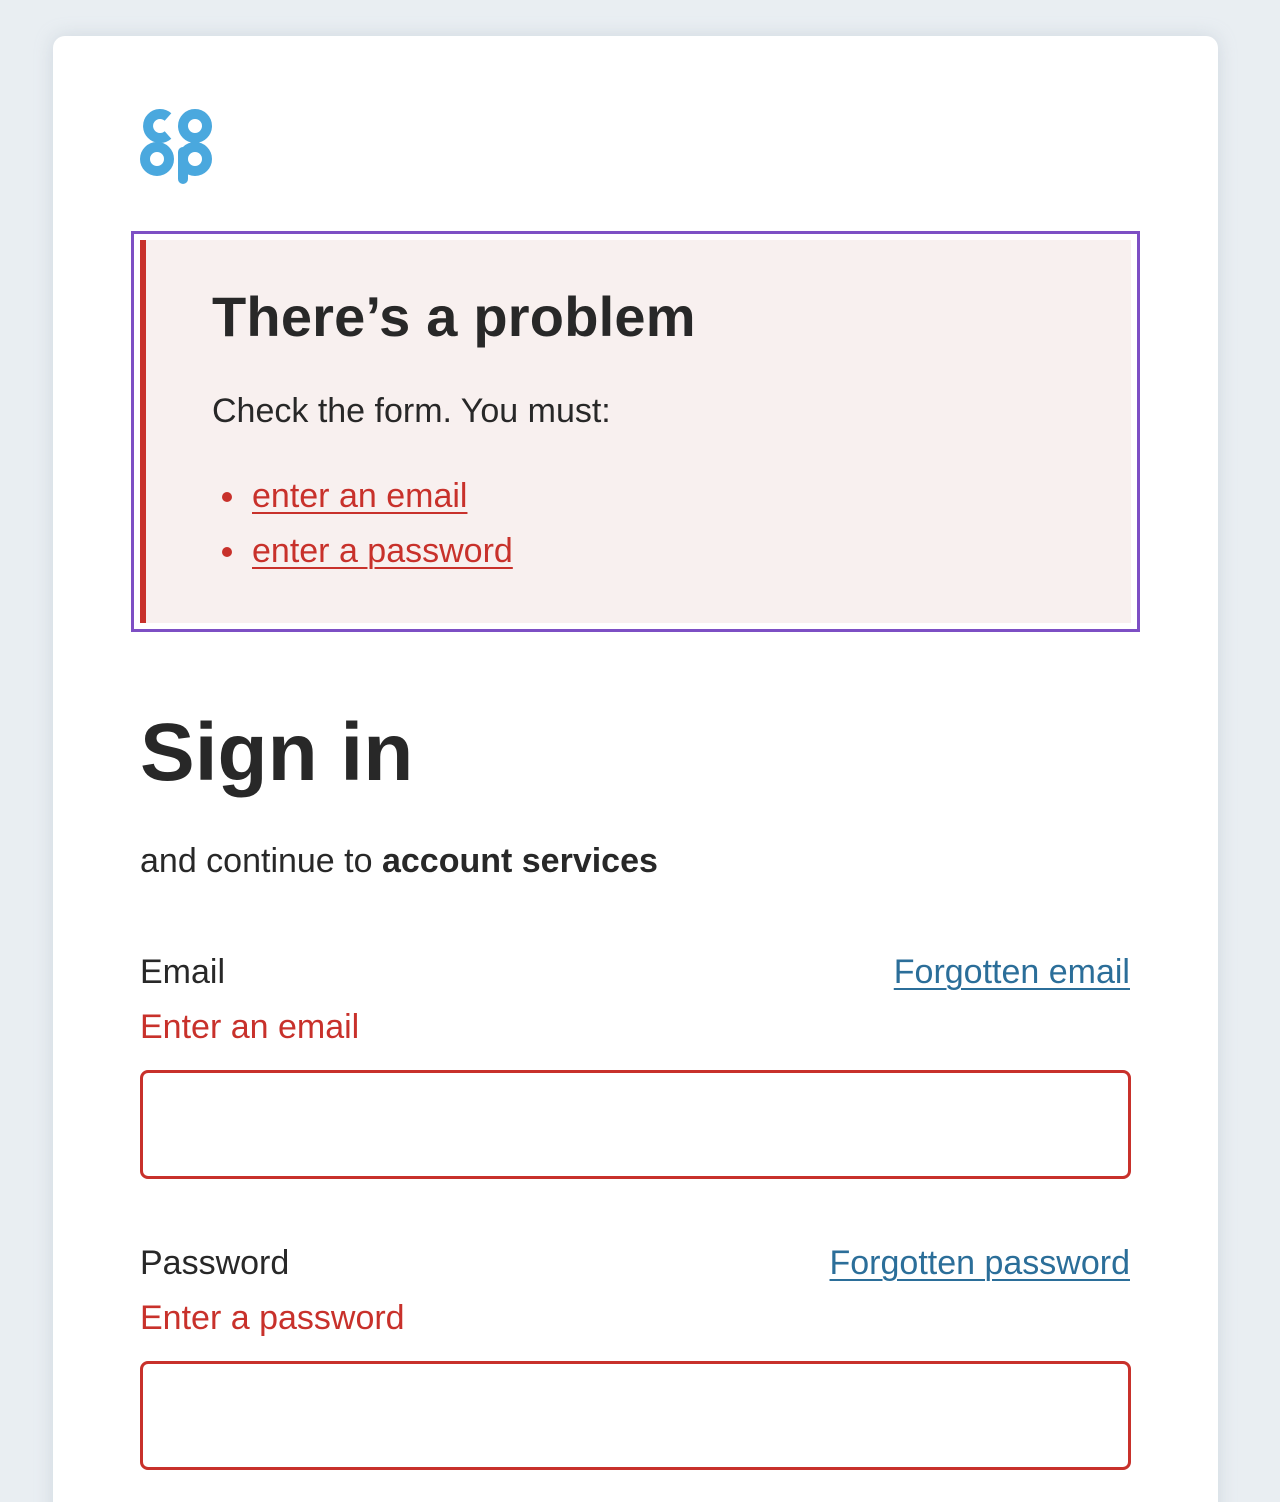 This screenshot has width=1280, height=1502. I want to click on password-error-message: Enter a password, so click(272, 1318).